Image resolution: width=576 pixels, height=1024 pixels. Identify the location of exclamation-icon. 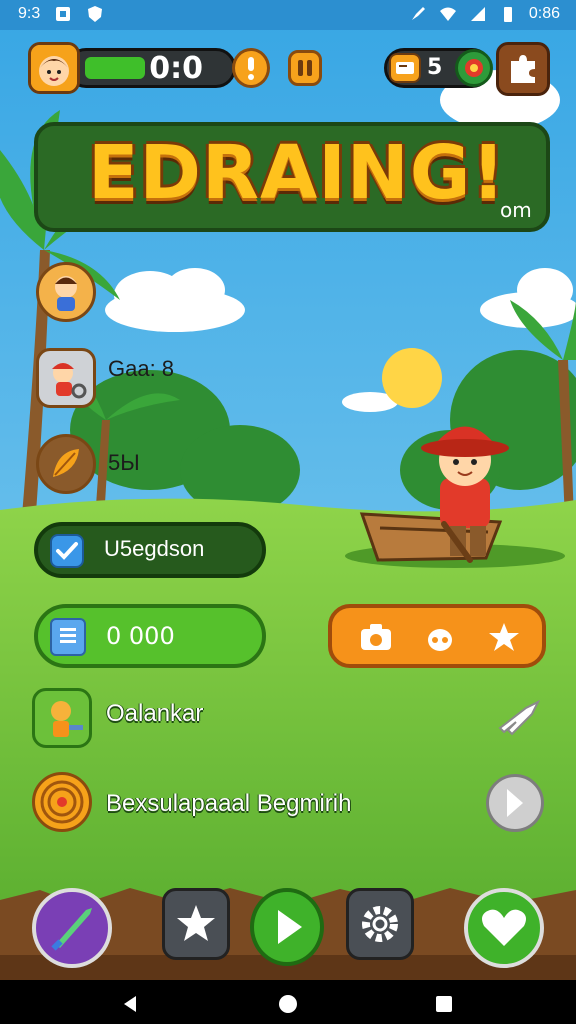
(251, 68).